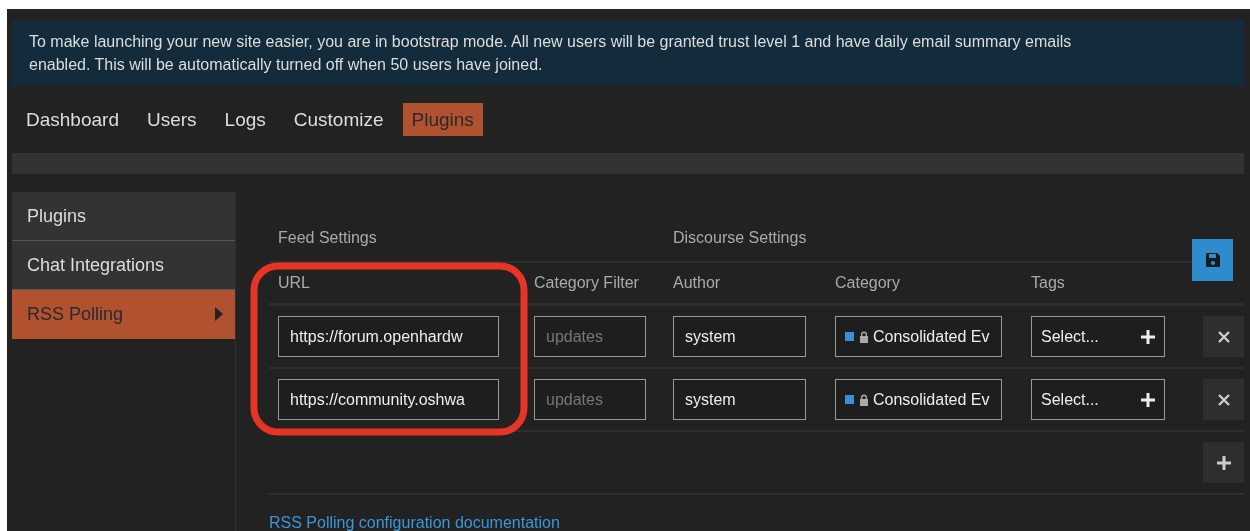  What do you see at coordinates (740, 238) in the screenshot?
I see `group-heading: Discourse Settings` at bounding box center [740, 238].